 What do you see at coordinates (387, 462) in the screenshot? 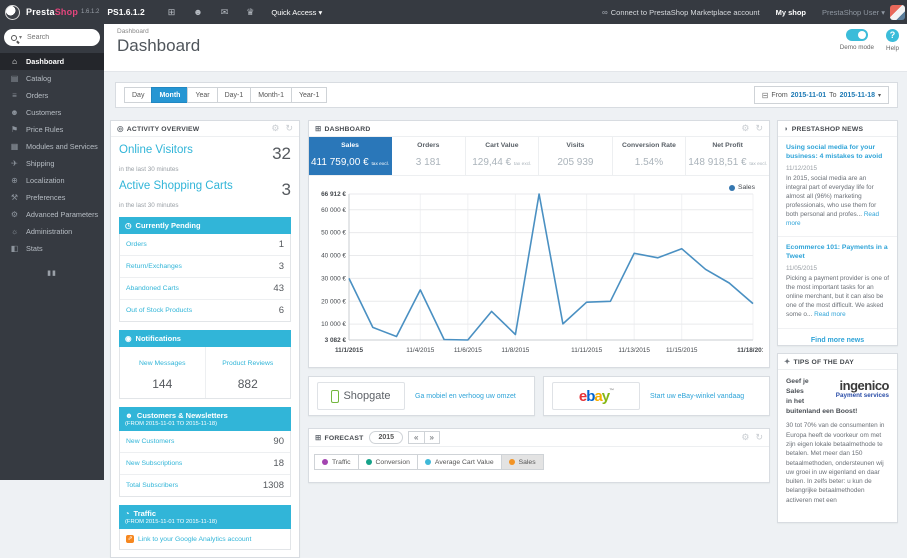
I see `toggle-conversion: Conversion` at bounding box center [387, 462].